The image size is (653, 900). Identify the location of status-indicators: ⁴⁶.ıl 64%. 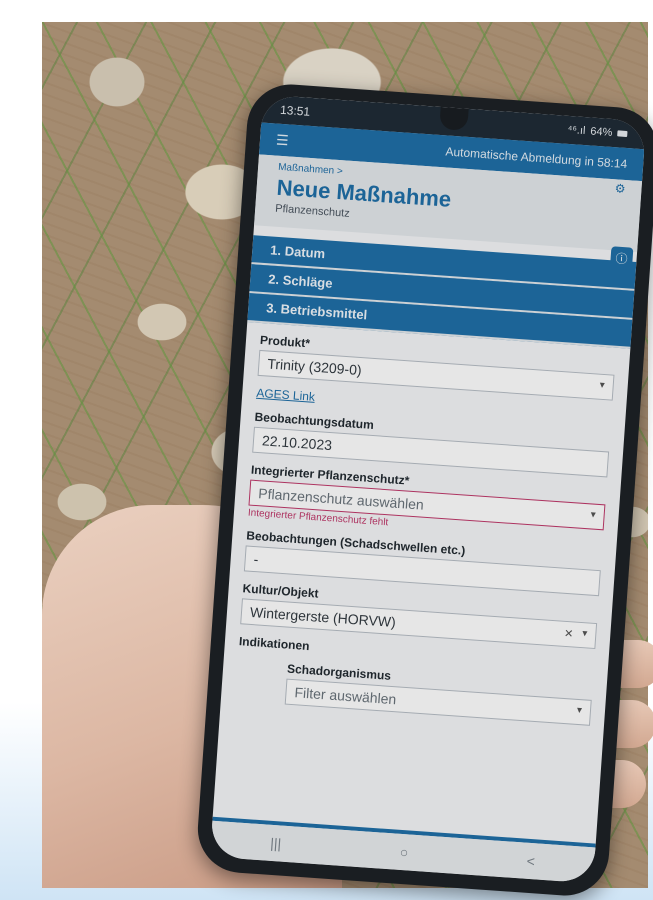
(597, 132).